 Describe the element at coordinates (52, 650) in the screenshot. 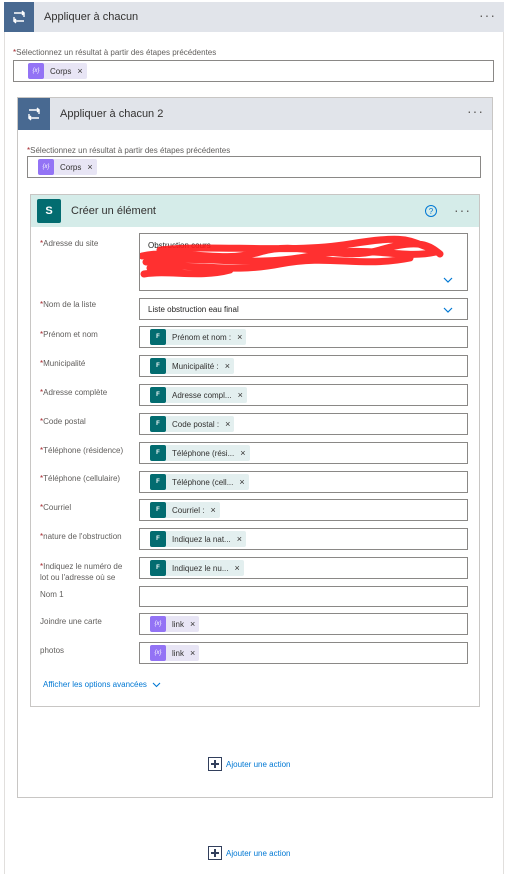

I see `photos-label: photos` at that location.